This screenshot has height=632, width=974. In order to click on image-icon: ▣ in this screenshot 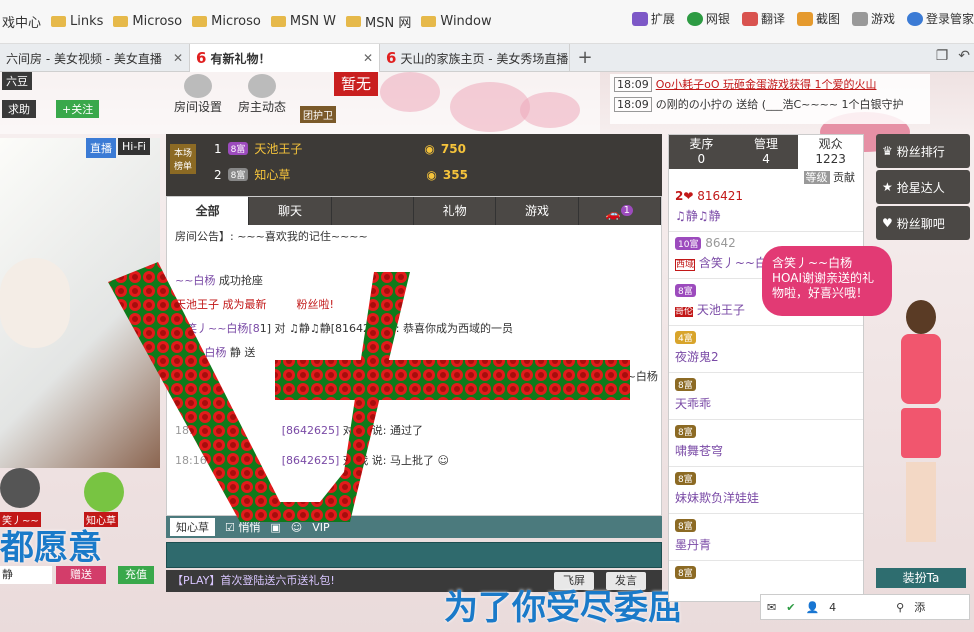, I will do `click(275, 527)`.